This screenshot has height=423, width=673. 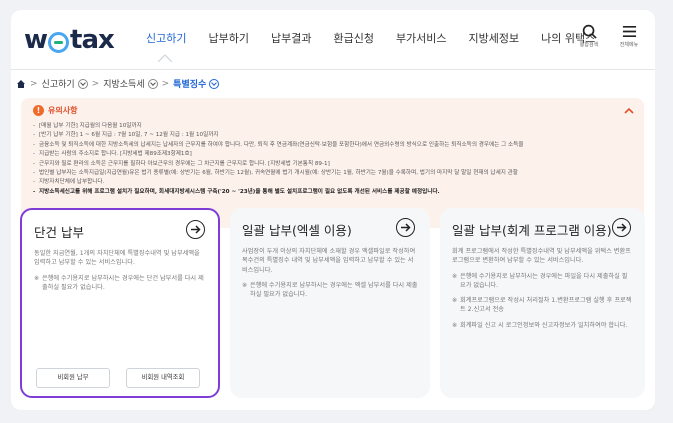 What do you see at coordinates (92, 40) in the screenshot?
I see `logo-text-right: tax` at bounding box center [92, 40].